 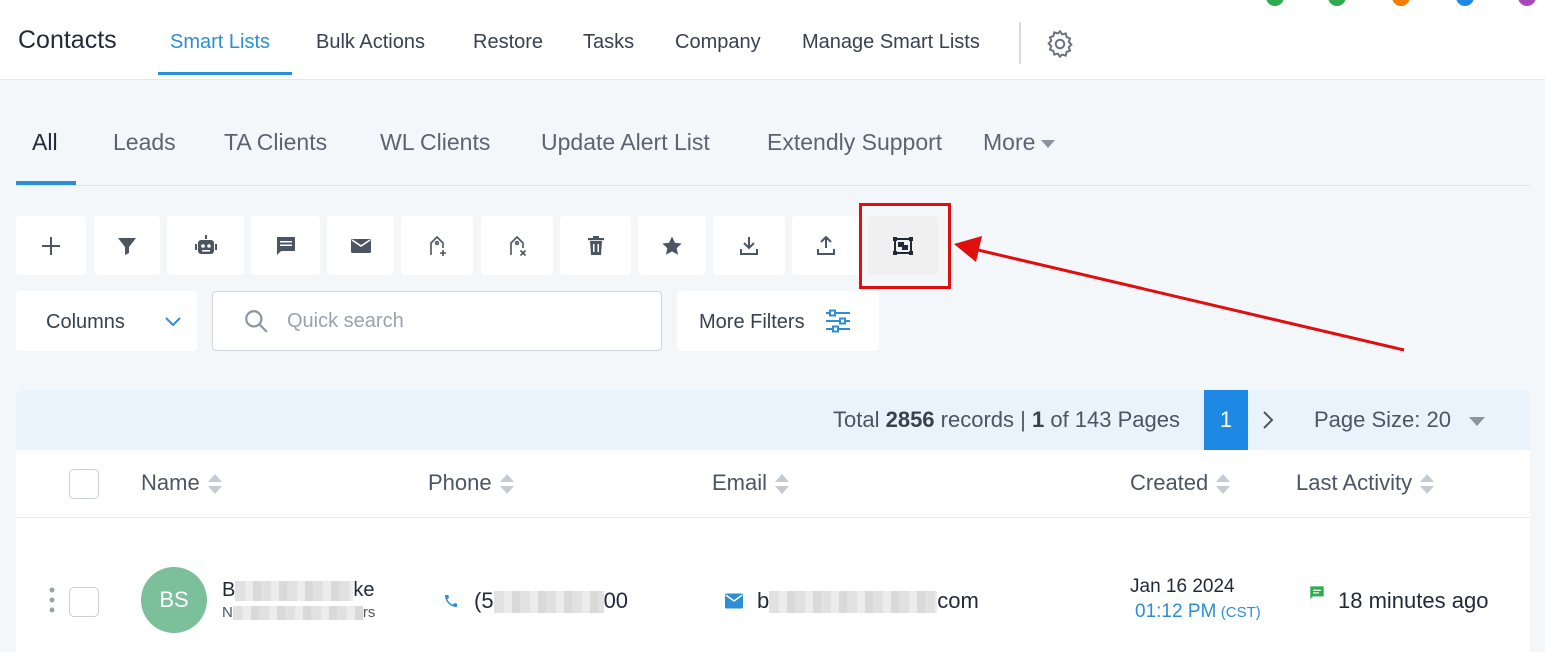 I want to click on row-checkbox, so click(x=84, y=602).